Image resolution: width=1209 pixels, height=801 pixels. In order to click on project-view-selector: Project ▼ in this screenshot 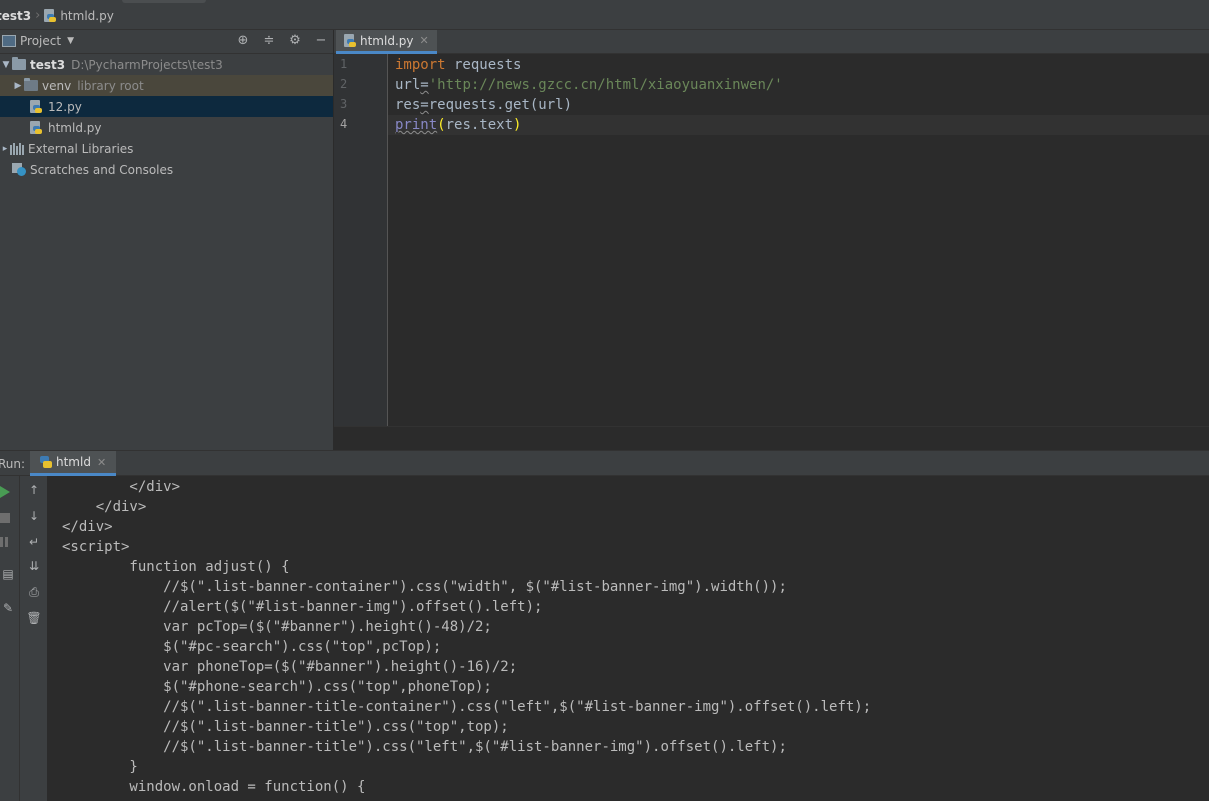, I will do `click(38, 41)`.